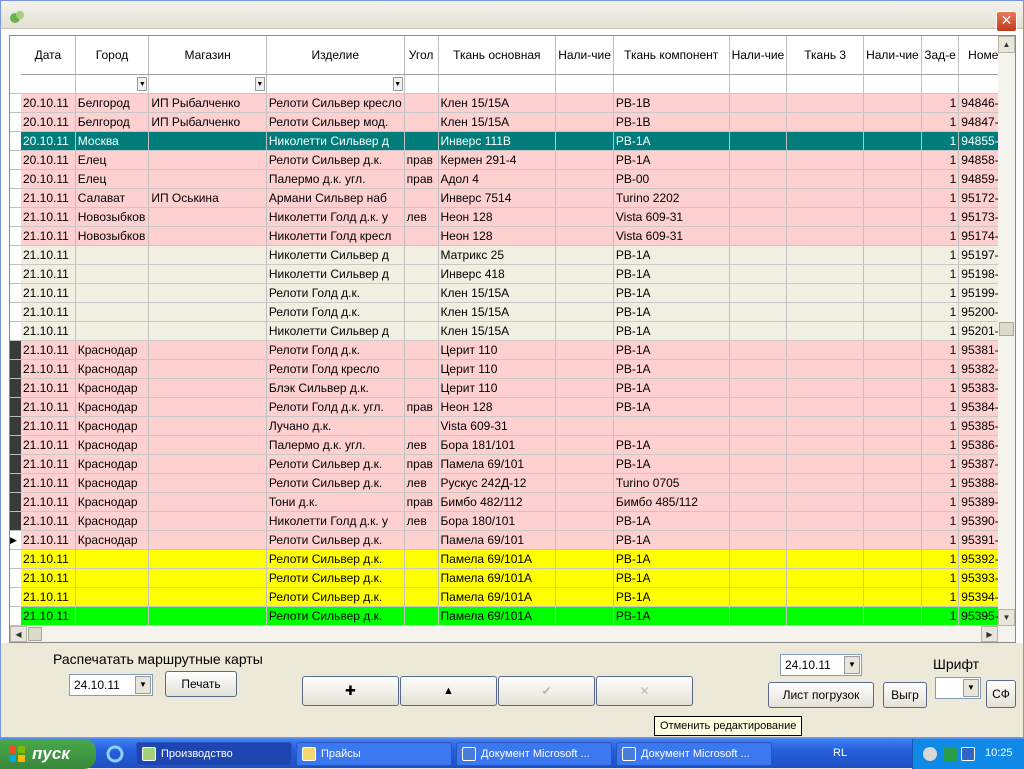  Describe the element at coordinates (989, 634) in the screenshot. I see `scroll-right-arrow-icon: ▶` at that location.